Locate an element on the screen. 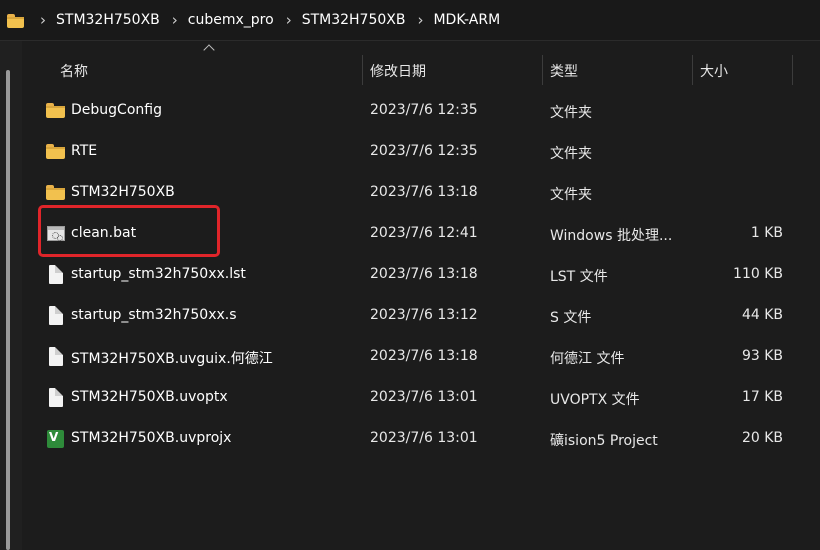 The image size is (820, 550). file-type: S 文件 is located at coordinates (571, 318).